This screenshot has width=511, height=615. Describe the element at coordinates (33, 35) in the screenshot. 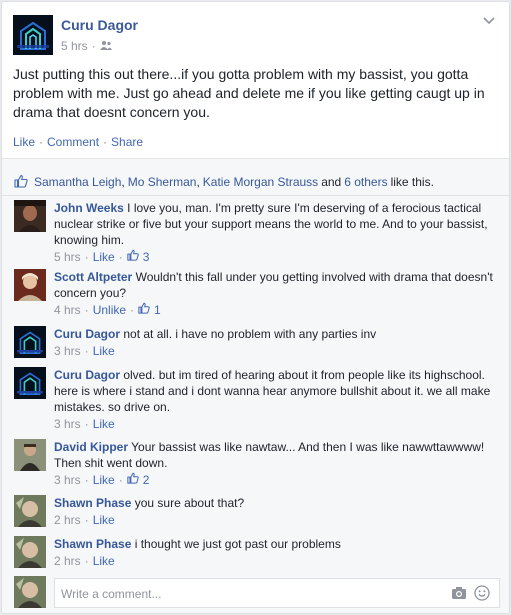

I see `author-avatar` at that location.